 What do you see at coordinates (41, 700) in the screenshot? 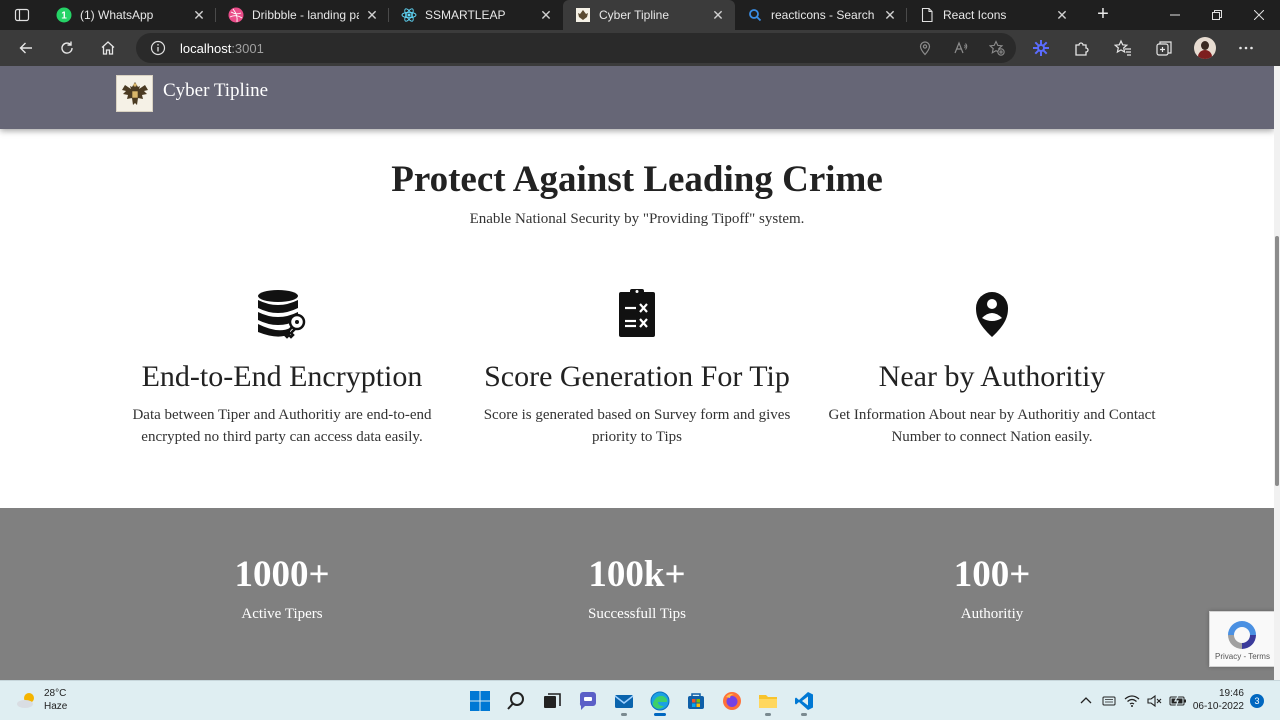
I see `weather-widget: 28°C Haze` at bounding box center [41, 700].